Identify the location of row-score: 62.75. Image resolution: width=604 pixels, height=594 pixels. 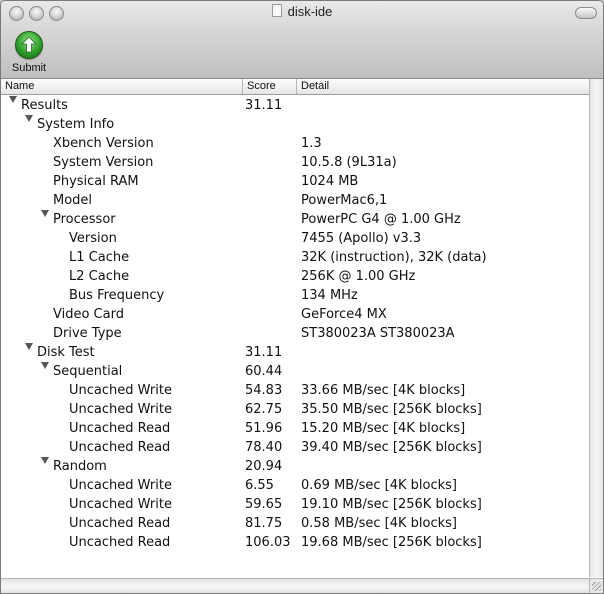
(264, 409).